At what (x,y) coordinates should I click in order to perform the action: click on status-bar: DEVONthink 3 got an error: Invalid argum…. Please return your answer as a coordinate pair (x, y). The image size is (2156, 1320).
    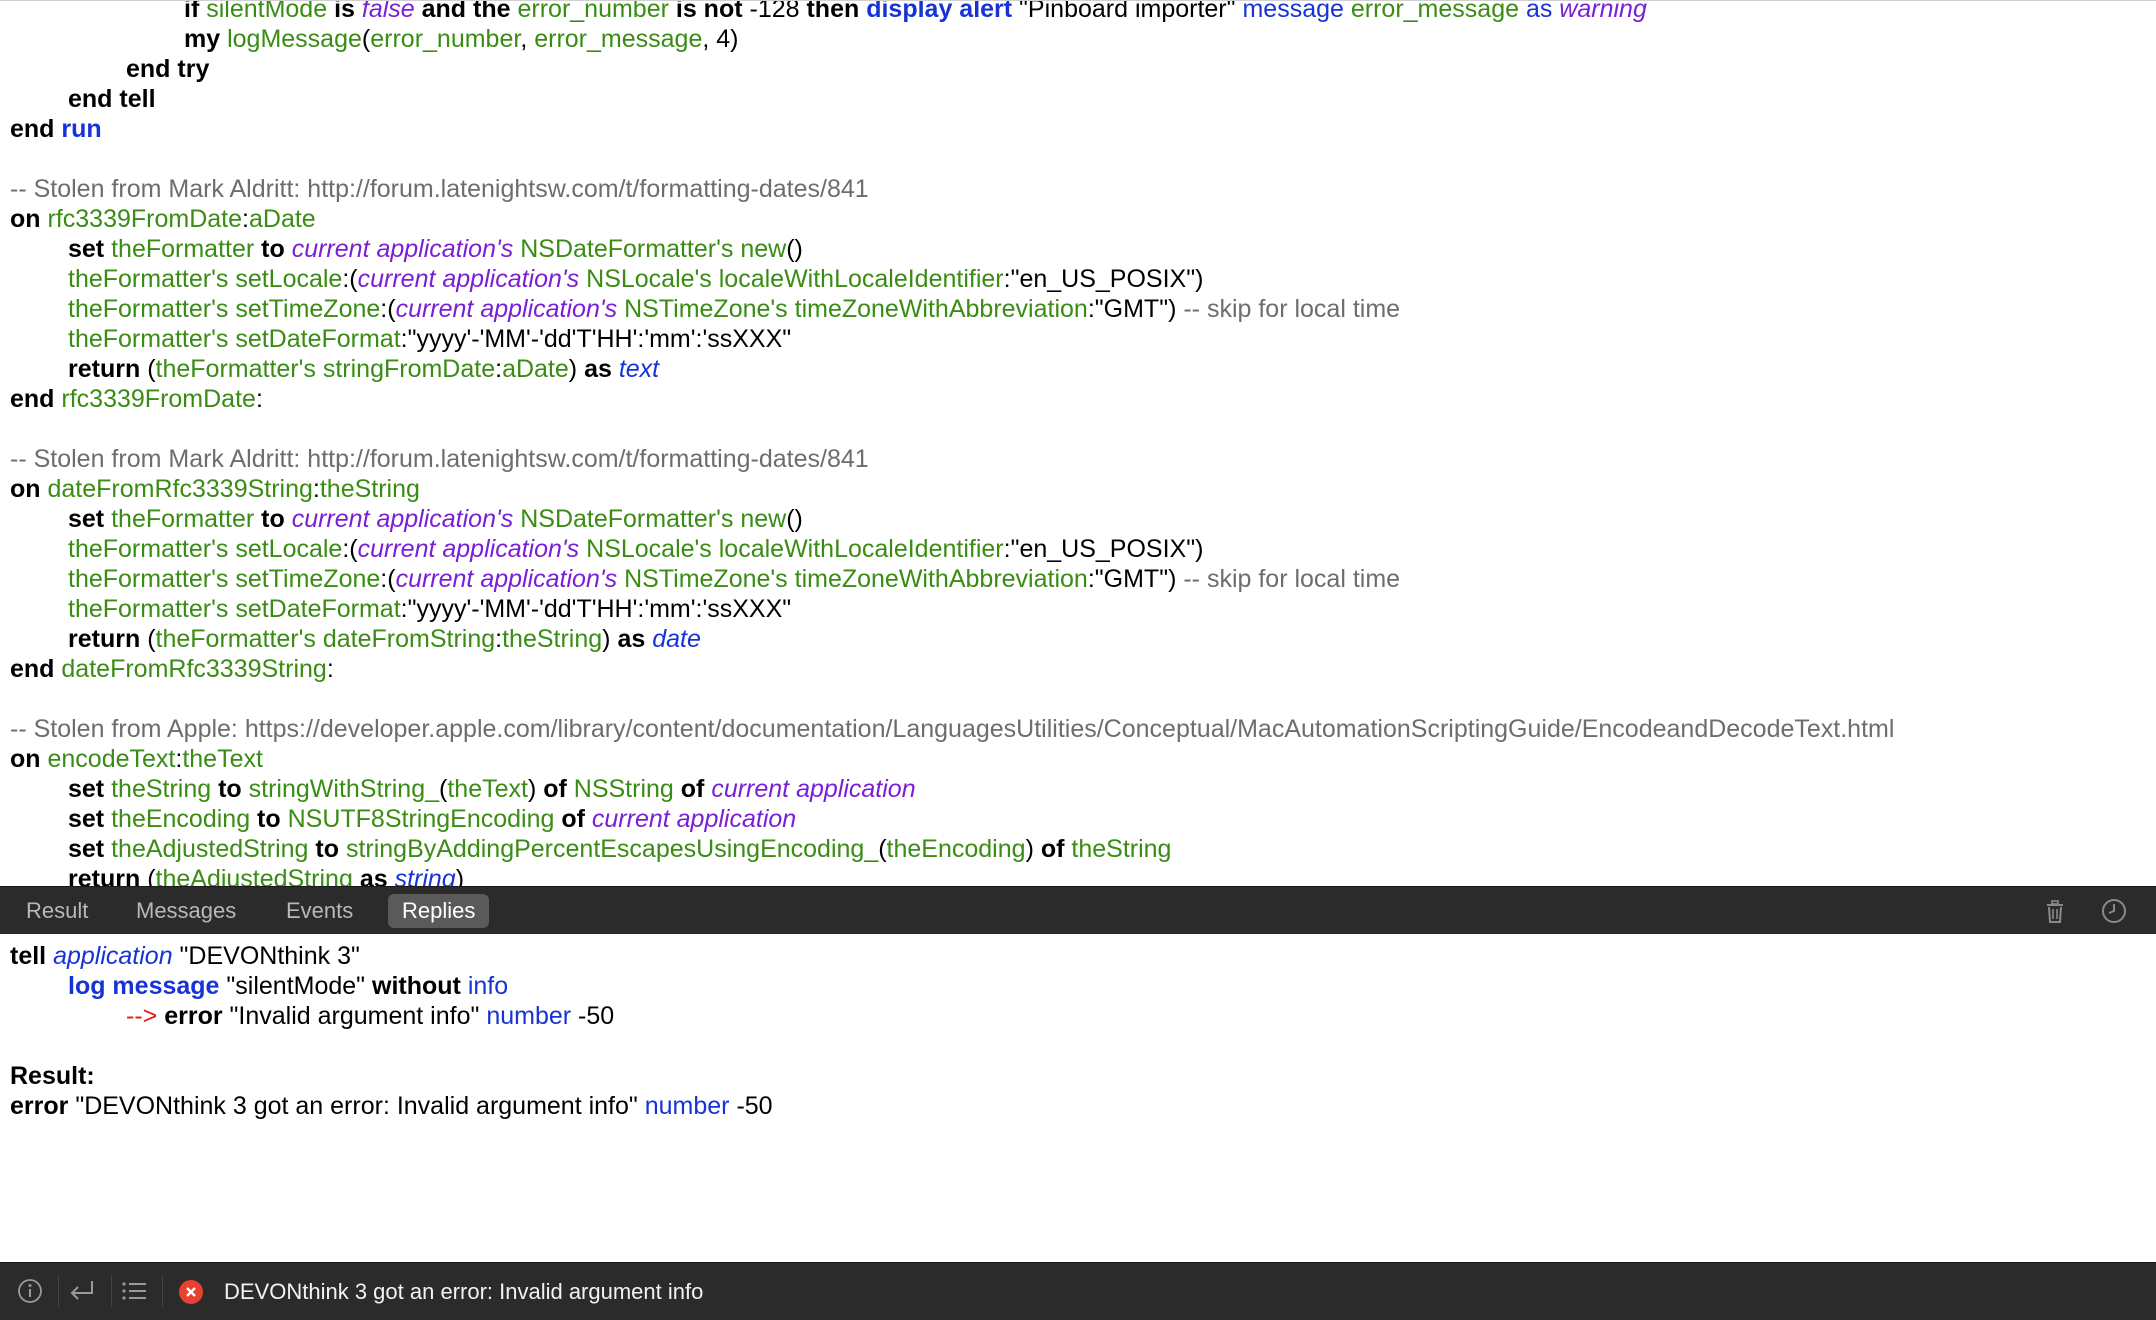
    Looking at the image, I should click on (1078, 1291).